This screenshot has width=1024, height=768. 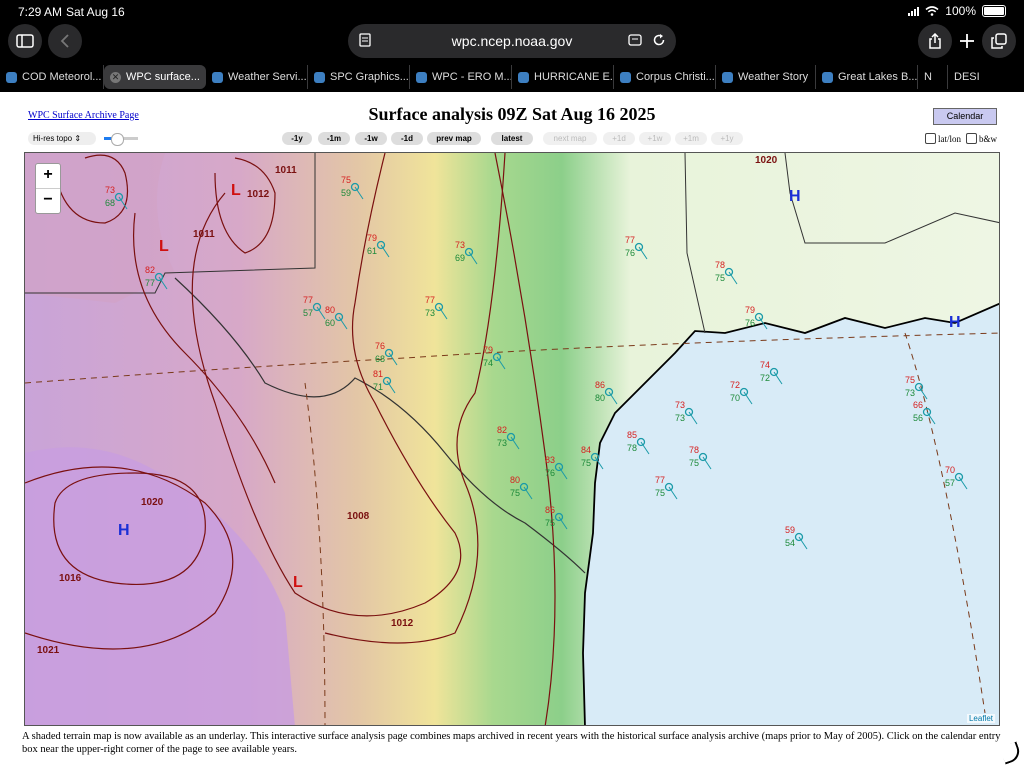 I want to click on reload-icon, so click(x=659, y=40).